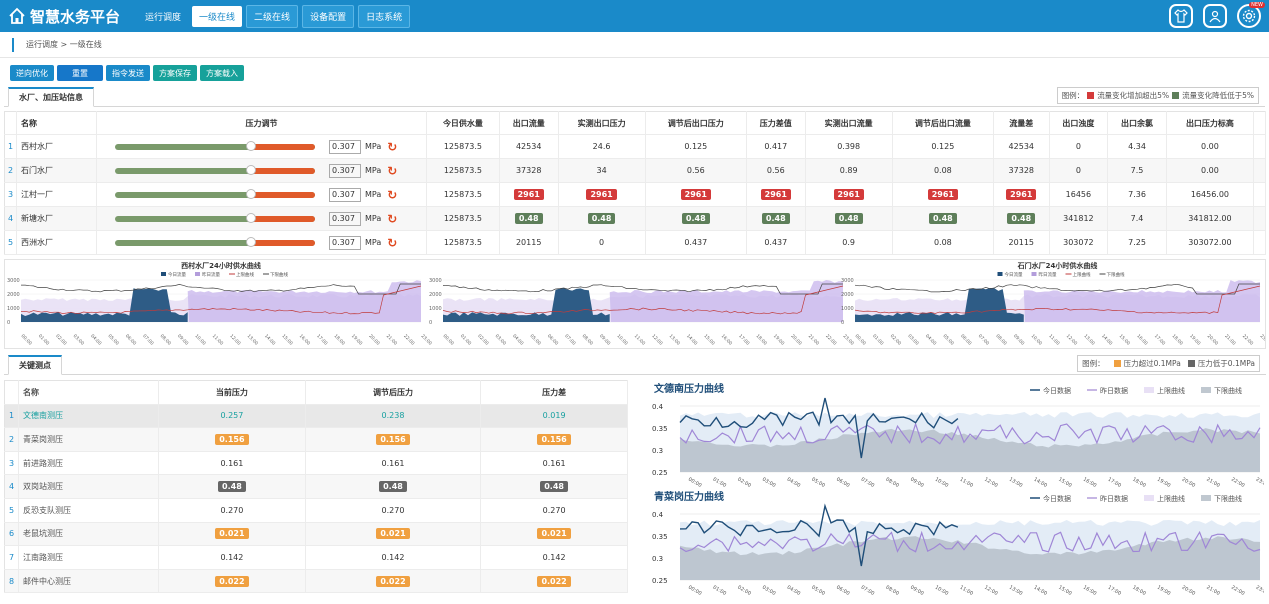 This screenshot has height=604, width=1269. What do you see at coordinates (217, 16) in the screenshot?
I see `nav-level1-online: 一级在线` at bounding box center [217, 16].